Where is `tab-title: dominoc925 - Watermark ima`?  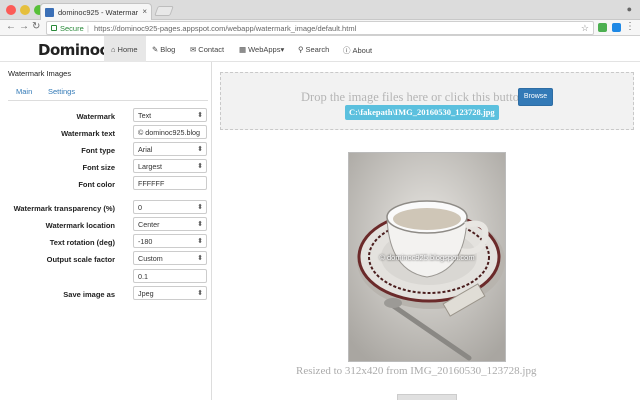 tab-title: dominoc925 - Watermark ima is located at coordinates (98, 12).